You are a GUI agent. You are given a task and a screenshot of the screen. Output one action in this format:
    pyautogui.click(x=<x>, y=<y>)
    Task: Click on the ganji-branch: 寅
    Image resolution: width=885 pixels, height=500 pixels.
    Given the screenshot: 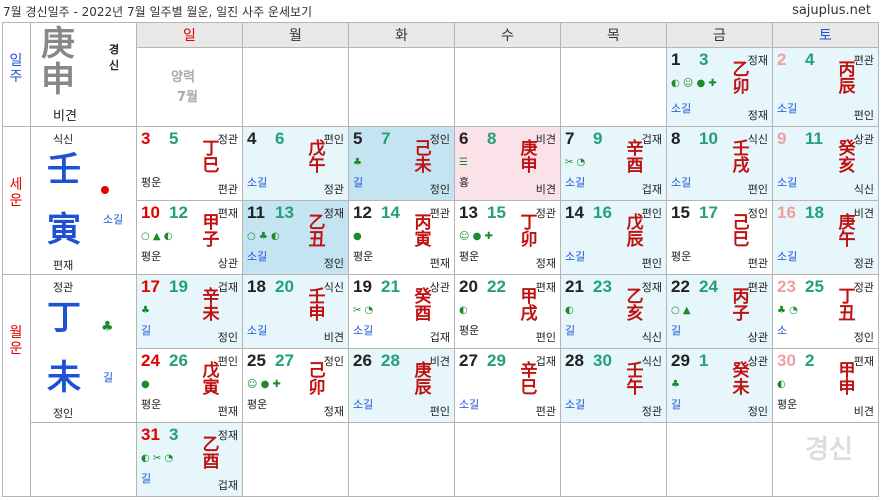 What is the action you would take?
    pyautogui.click(x=211, y=388)
    